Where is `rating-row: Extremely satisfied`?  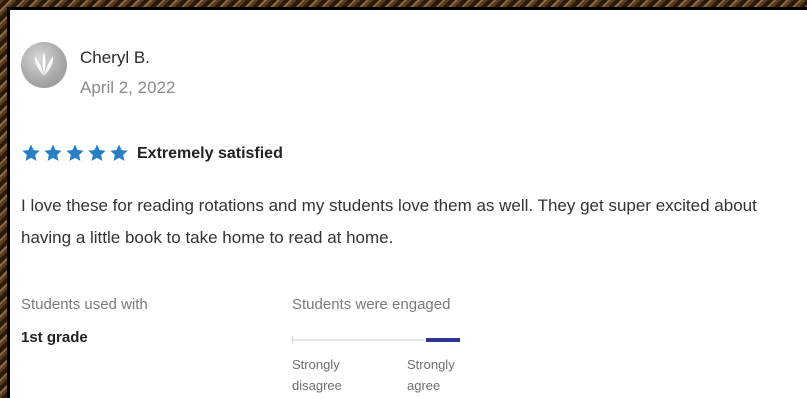 rating-row: Extremely satisfied is located at coordinates (152, 153).